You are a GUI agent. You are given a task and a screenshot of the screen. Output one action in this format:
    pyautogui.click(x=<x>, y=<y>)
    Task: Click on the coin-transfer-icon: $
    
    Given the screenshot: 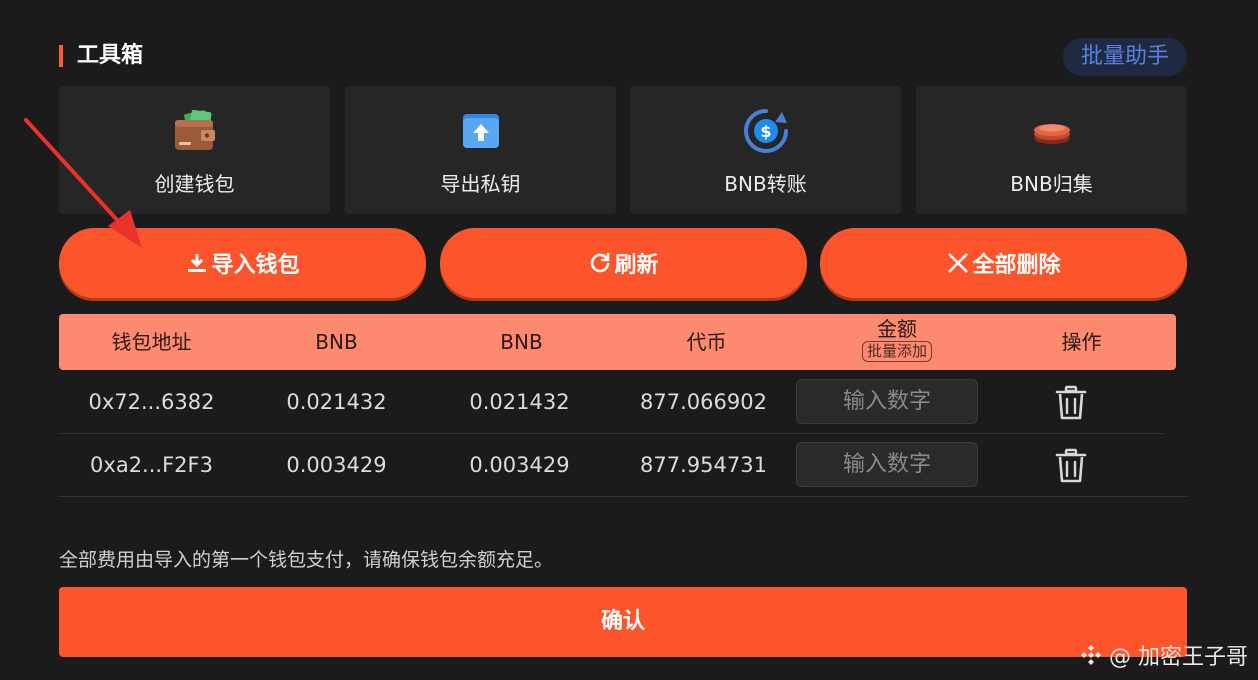 What is the action you would take?
    pyautogui.click(x=765, y=131)
    